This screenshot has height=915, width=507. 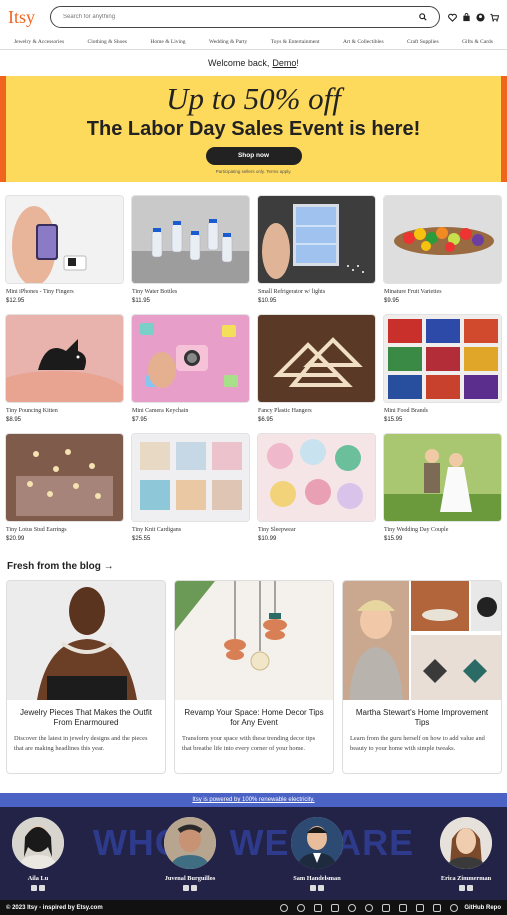 What do you see at coordinates (239, 63) in the screenshot?
I see `welcome-prefix: Welcome back,` at bounding box center [239, 63].